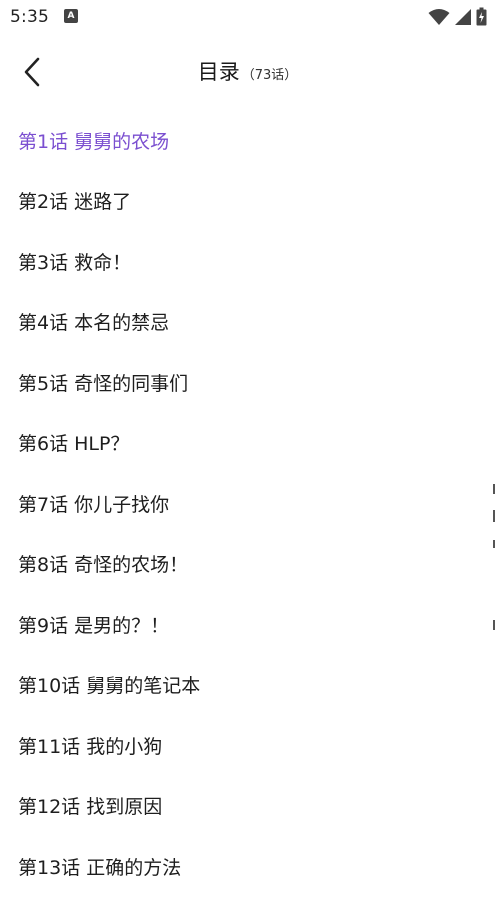 The width and height of the screenshot is (495, 897). Describe the element at coordinates (481, 16) in the screenshot. I see `battery-icon` at that location.